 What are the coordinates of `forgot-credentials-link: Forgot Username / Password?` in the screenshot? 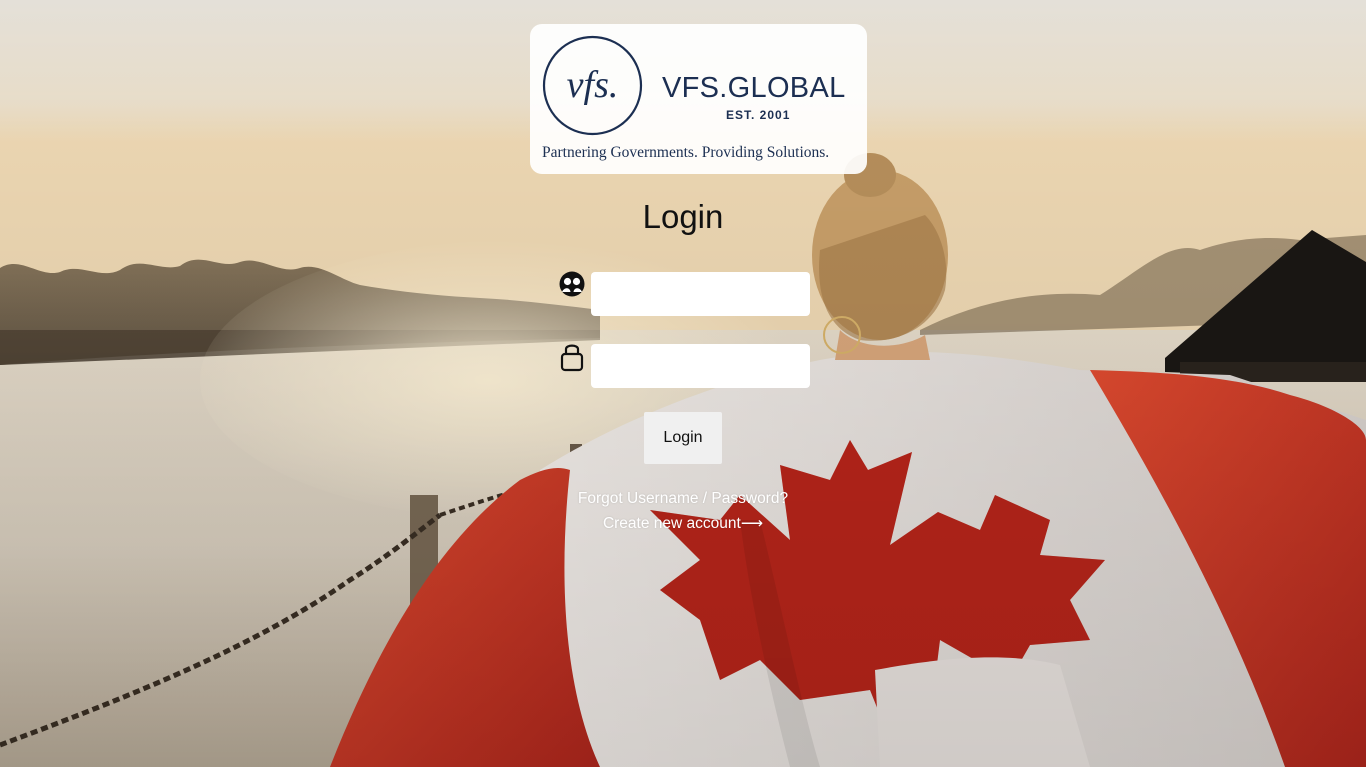 It's located at (683, 499).